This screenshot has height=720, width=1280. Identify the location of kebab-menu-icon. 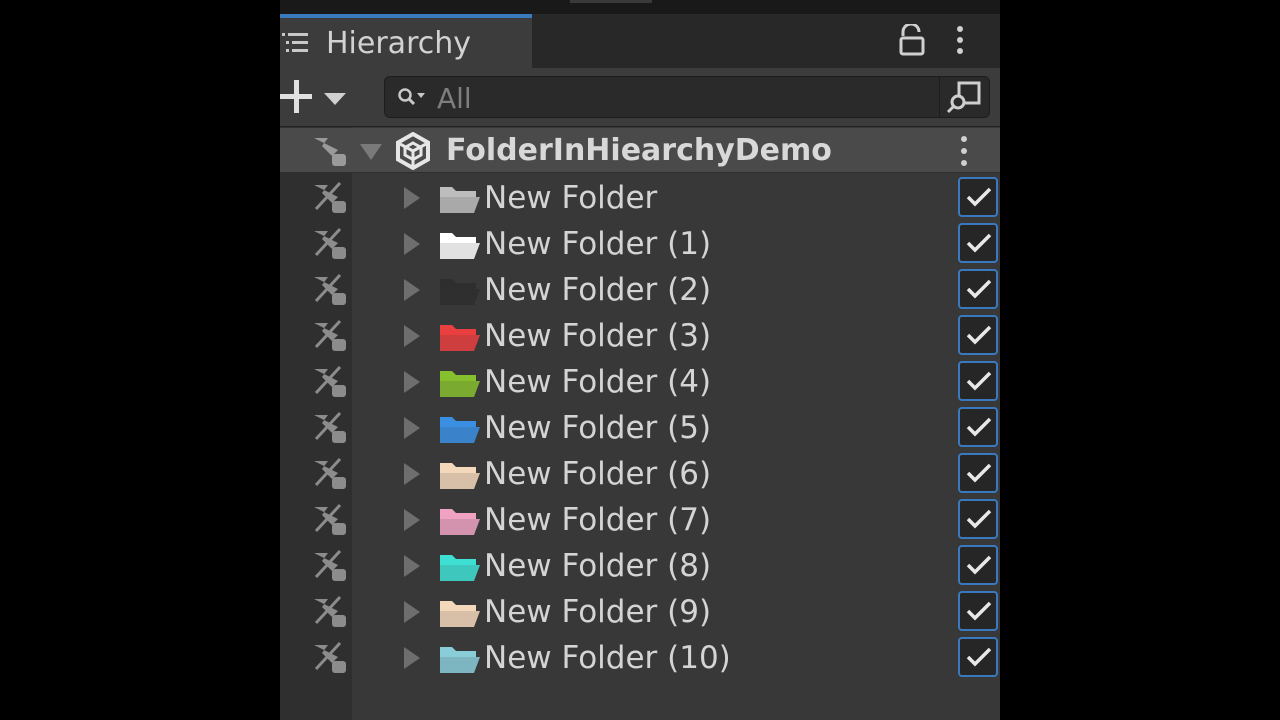
(960, 40).